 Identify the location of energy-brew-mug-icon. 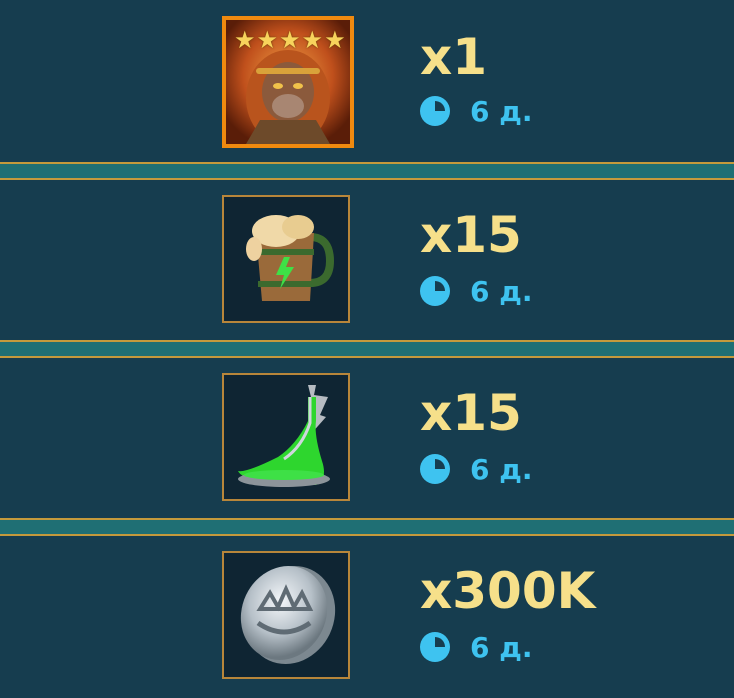
(286, 259).